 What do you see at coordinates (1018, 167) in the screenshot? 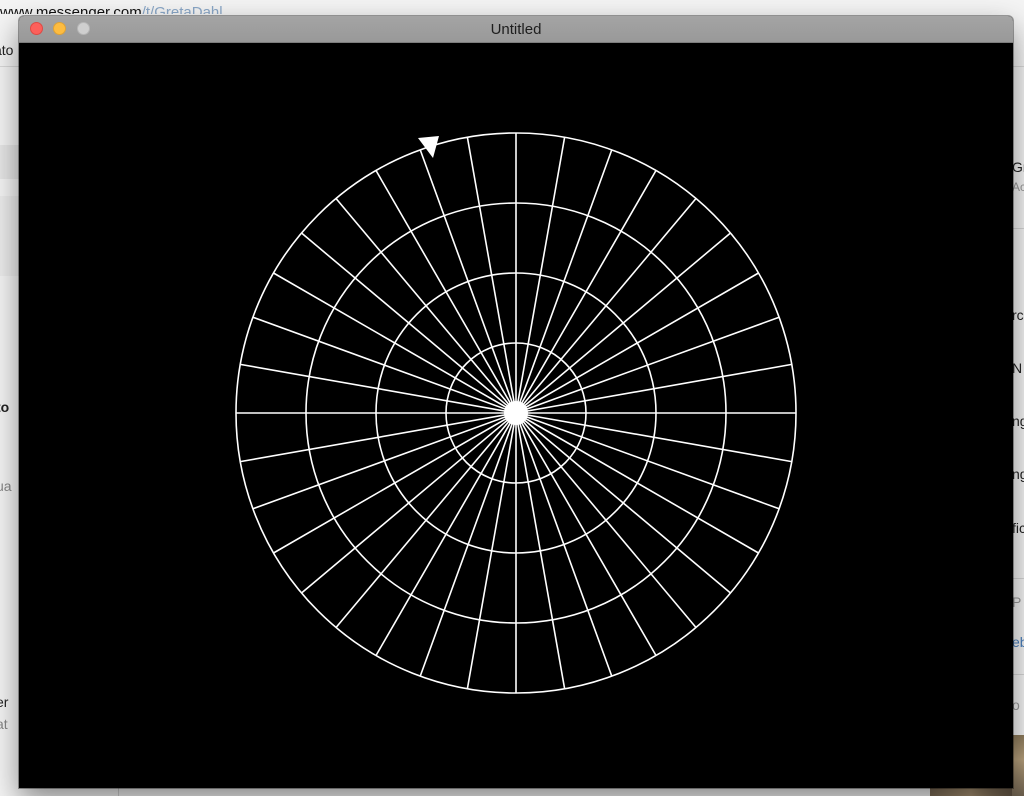
I see `background-right-text: Gr` at bounding box center [1018, 167].